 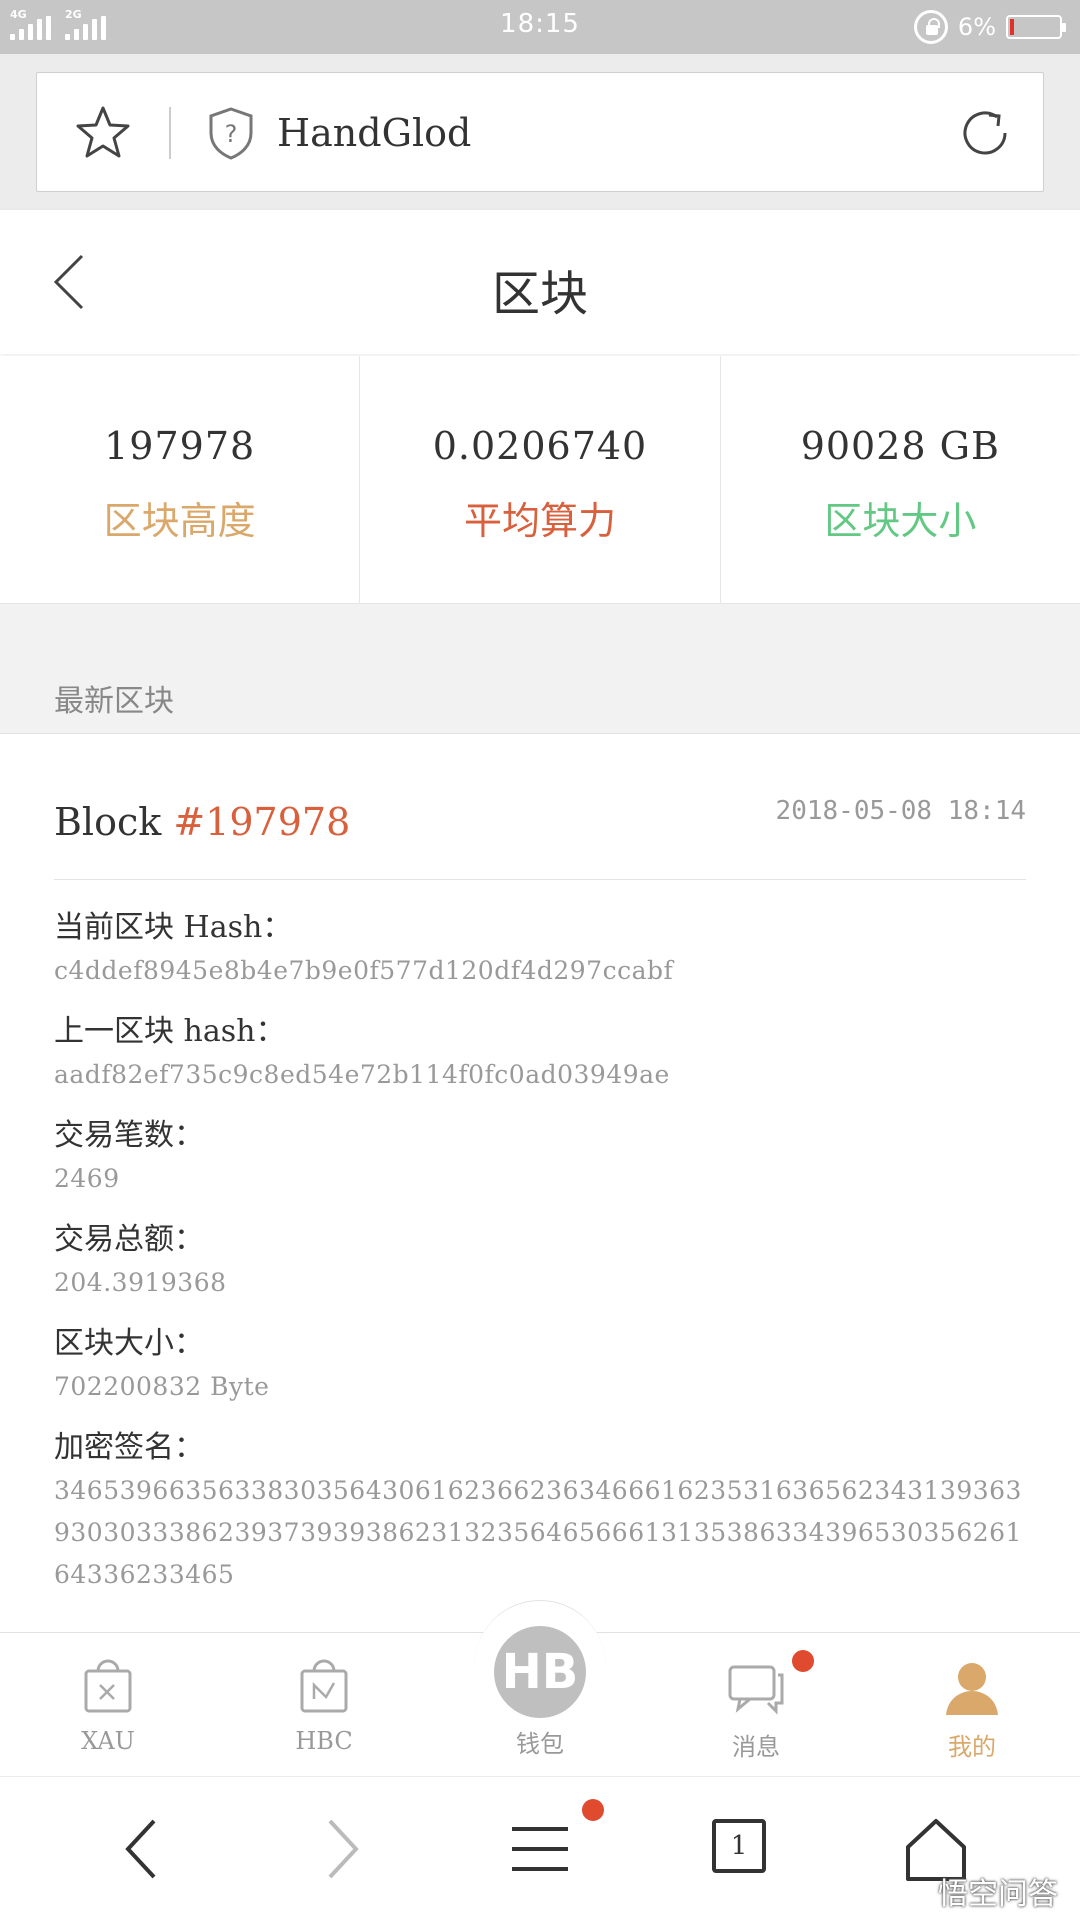 What do you see at coordinates (540, 1157) in the screenshot?
I see `field-tx-count: 交易笔数： 2469` at bounding box center [540, 1157].